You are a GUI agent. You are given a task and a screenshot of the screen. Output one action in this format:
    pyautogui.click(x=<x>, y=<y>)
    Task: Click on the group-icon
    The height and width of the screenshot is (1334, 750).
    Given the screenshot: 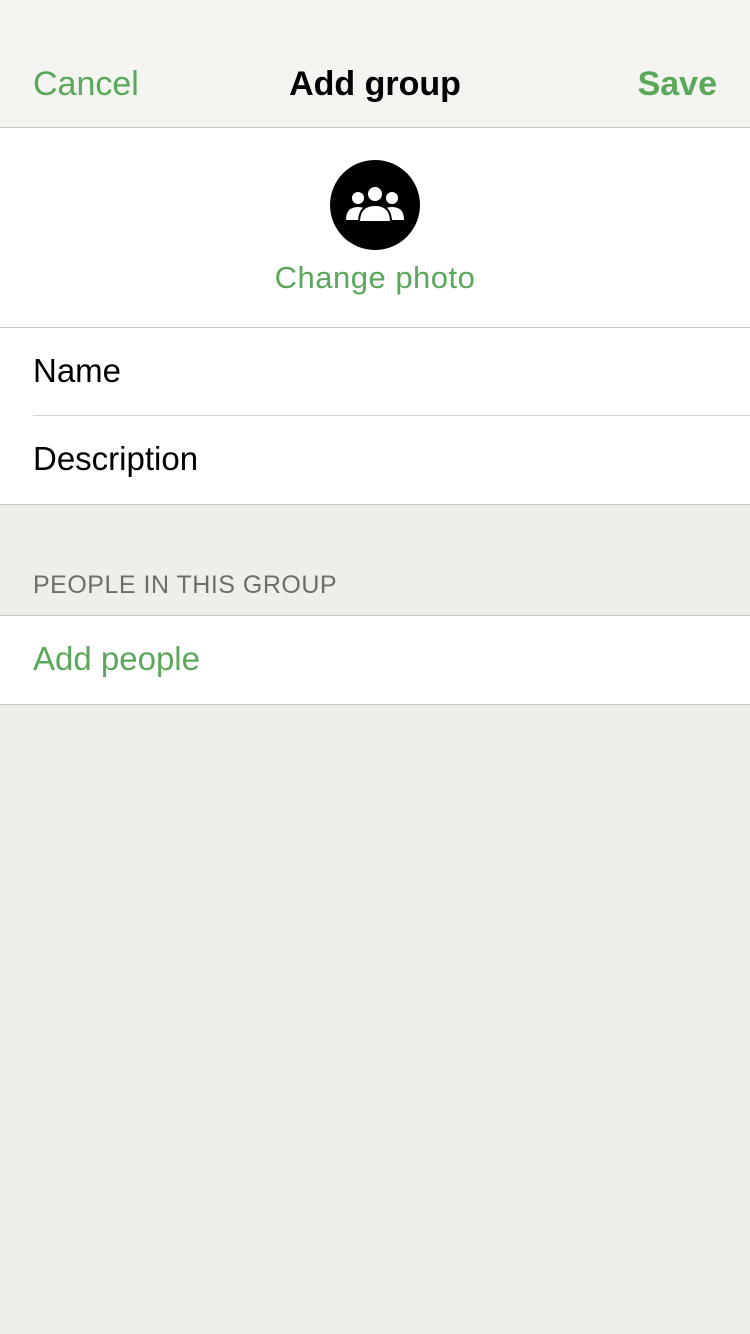 What is the action you would take?
    pyautogui.click(x=375, y=204)
    